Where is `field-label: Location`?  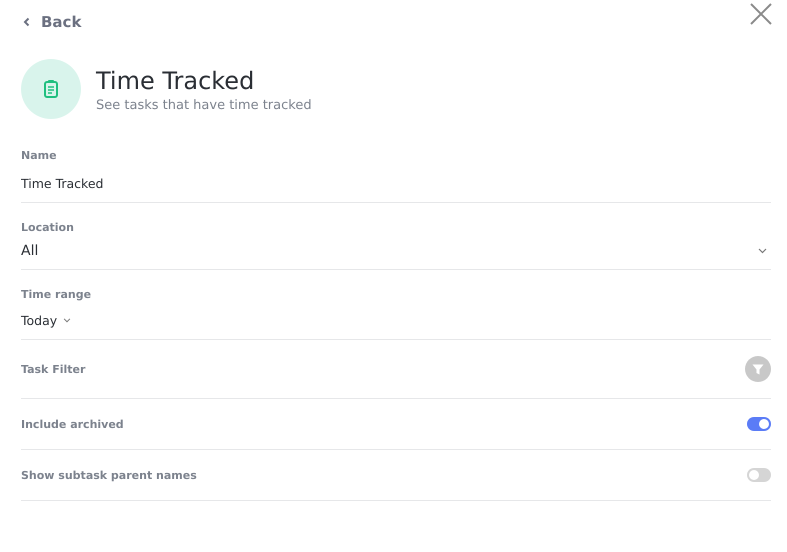 field-label: Location is located at coordinates (47, 227).